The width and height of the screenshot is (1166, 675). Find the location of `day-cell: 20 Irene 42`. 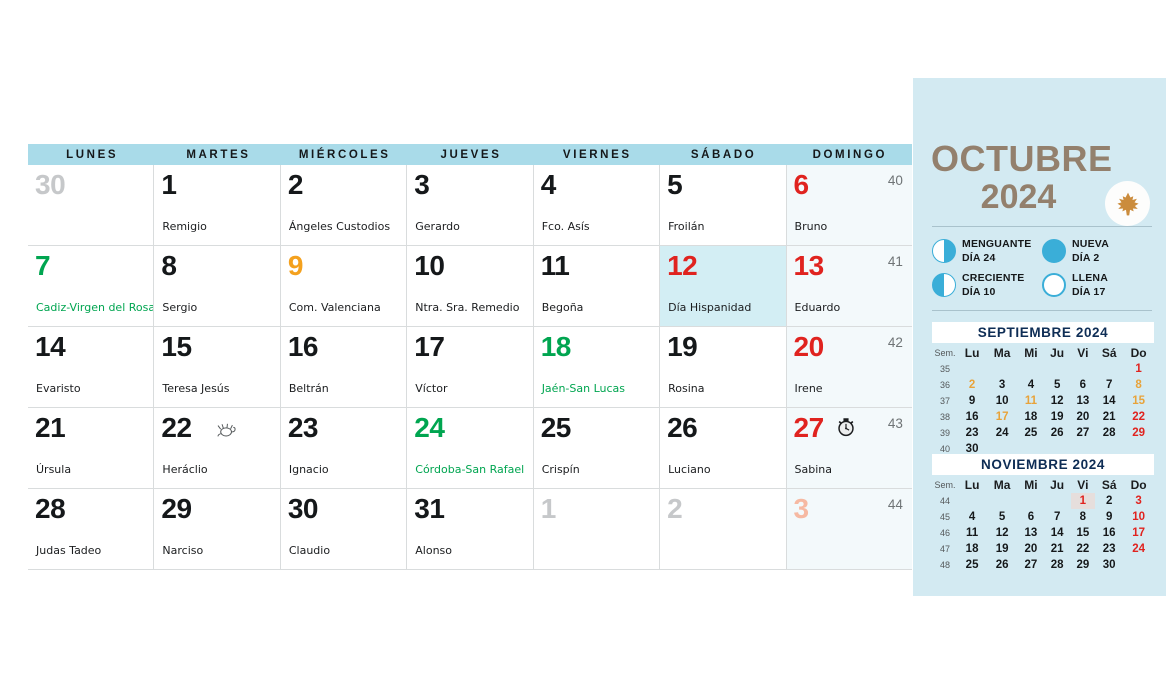

day-cell: 20 Irene 42 is located at coordinates (849, 367).